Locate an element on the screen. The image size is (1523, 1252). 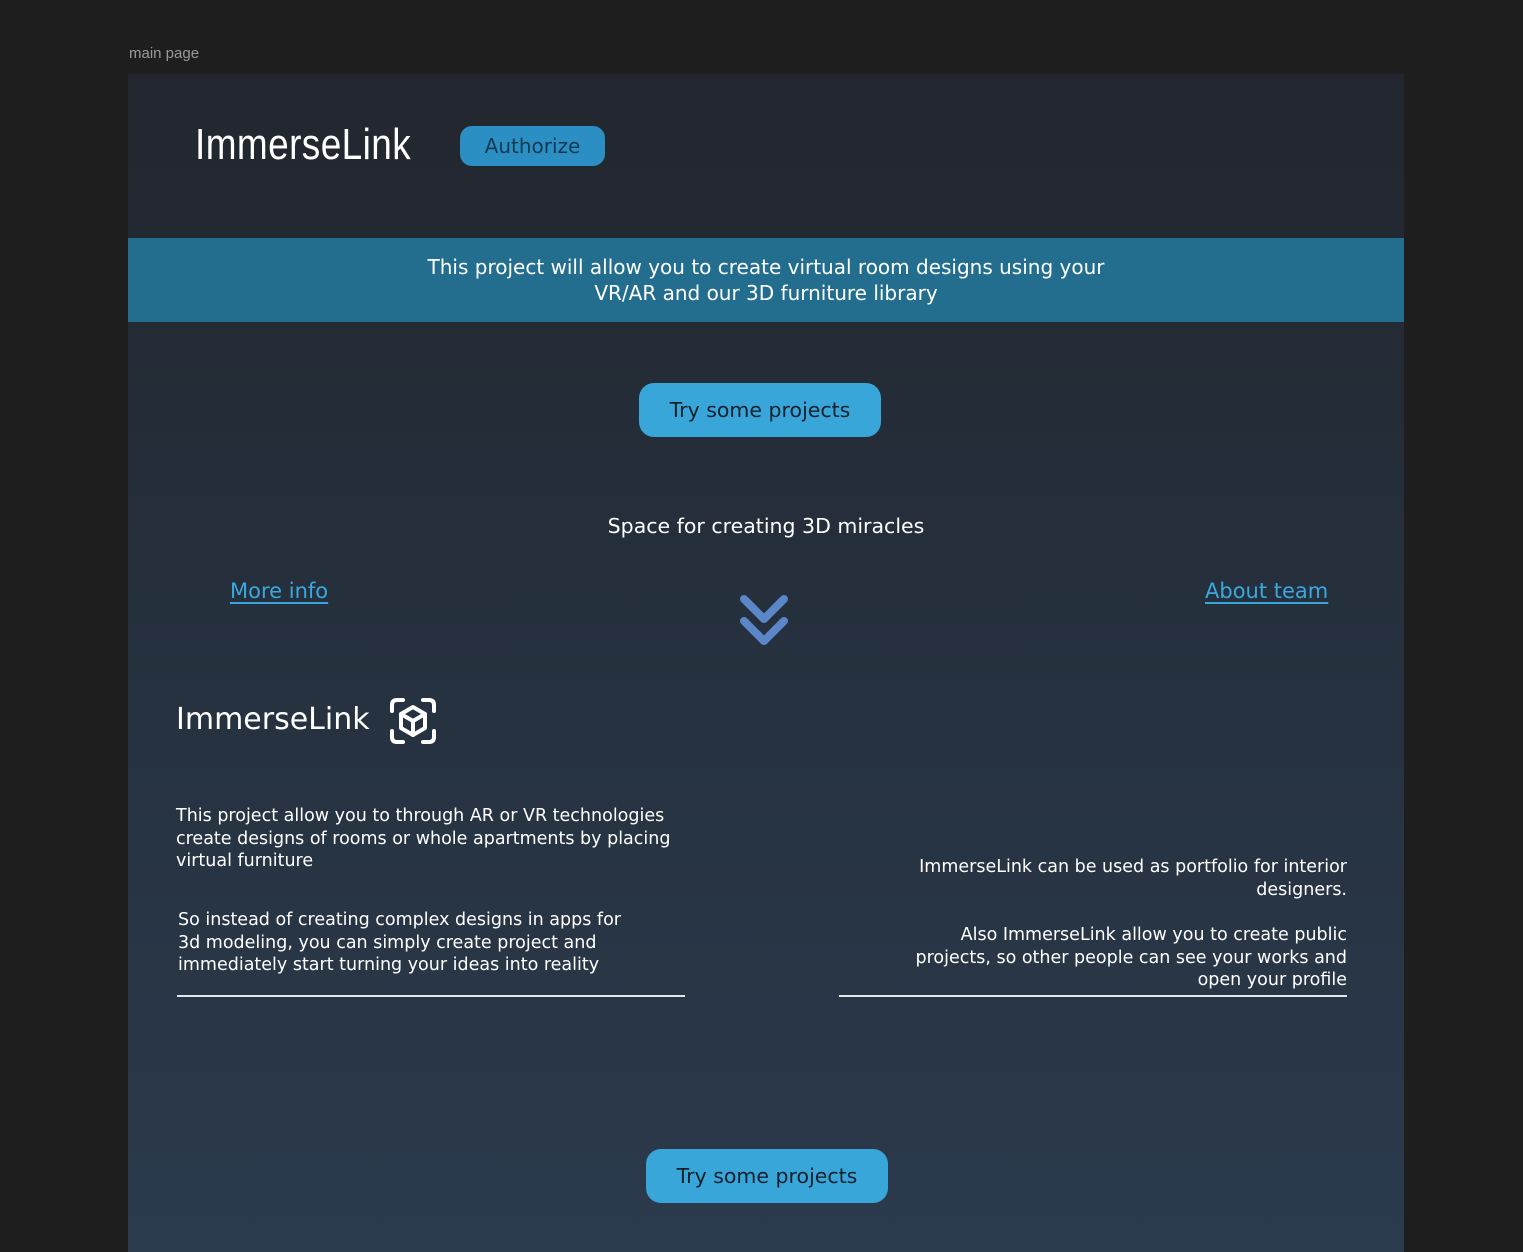
double-chevron-down-icon is located at coordinates (764, 621).